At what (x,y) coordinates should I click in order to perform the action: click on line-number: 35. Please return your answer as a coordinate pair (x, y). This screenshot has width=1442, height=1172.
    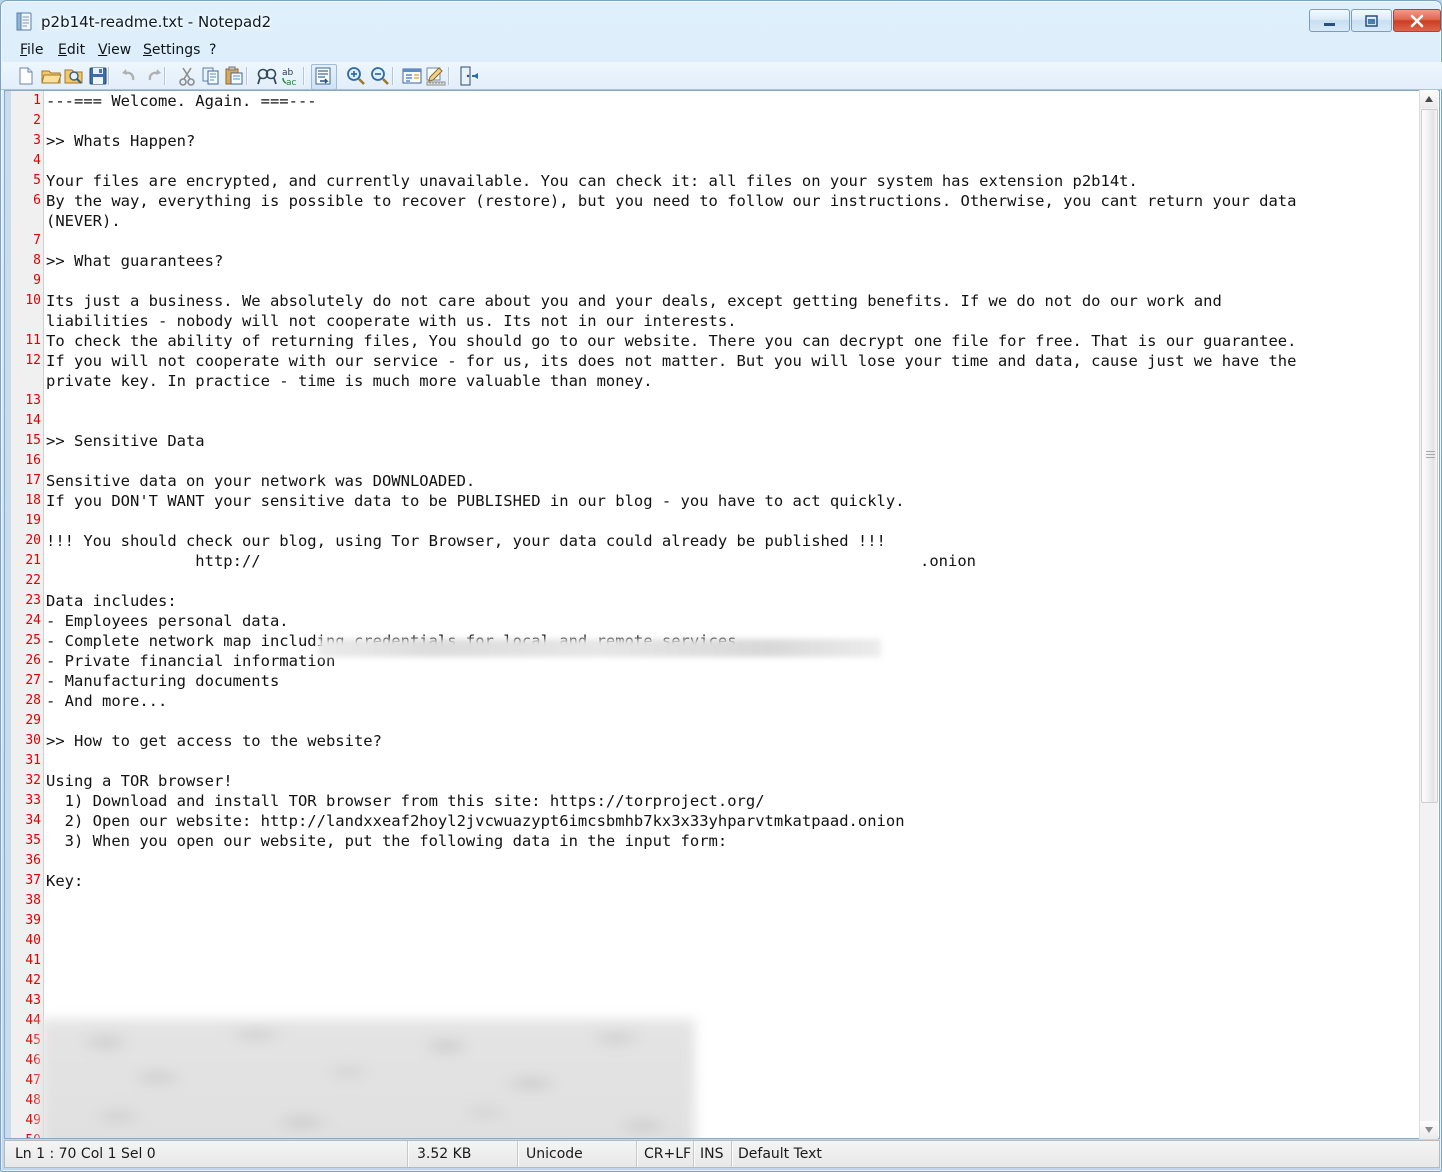
    Looking at the image, I should click on (33, 840).